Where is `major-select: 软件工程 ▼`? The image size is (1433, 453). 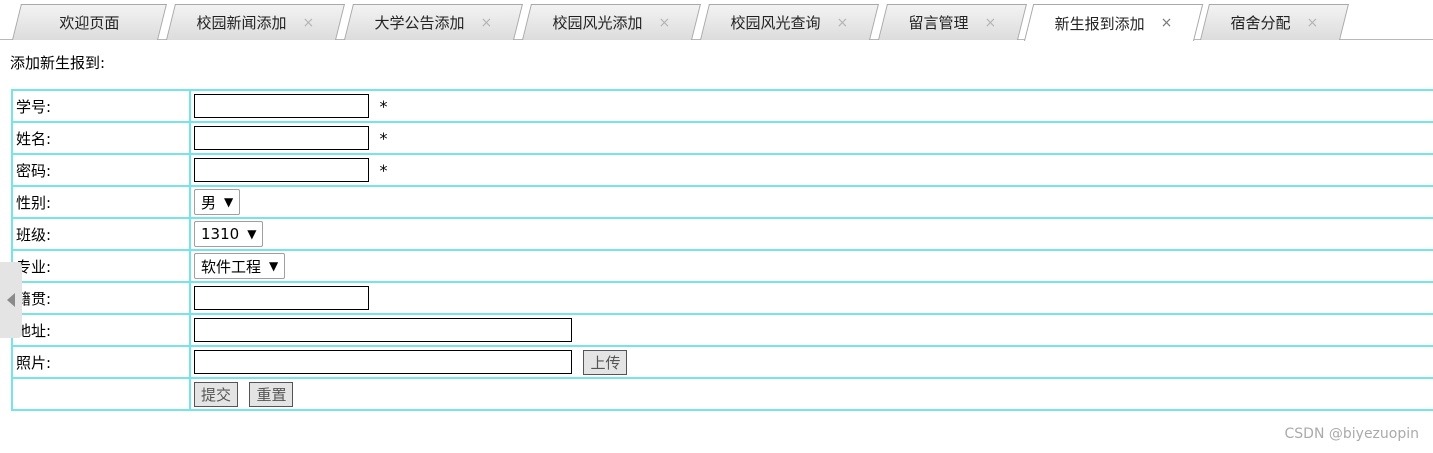
major-select: 软件工程 ▼ is located at coordinates (240, 266).